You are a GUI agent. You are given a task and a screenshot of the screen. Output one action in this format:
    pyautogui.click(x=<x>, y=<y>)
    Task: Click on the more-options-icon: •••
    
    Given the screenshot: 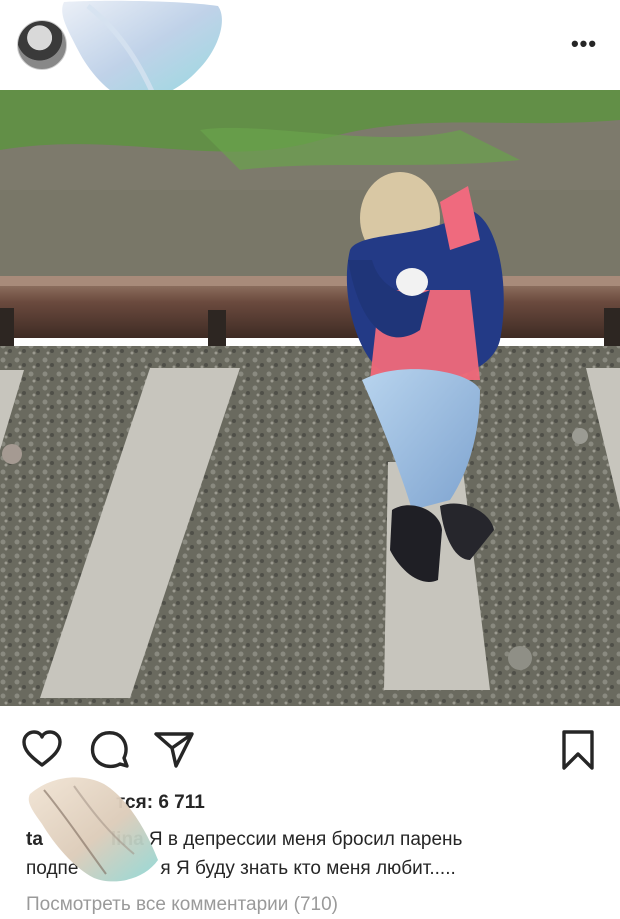 What is the action you would take?
    pyautogui.click(x=584, y=44)
    